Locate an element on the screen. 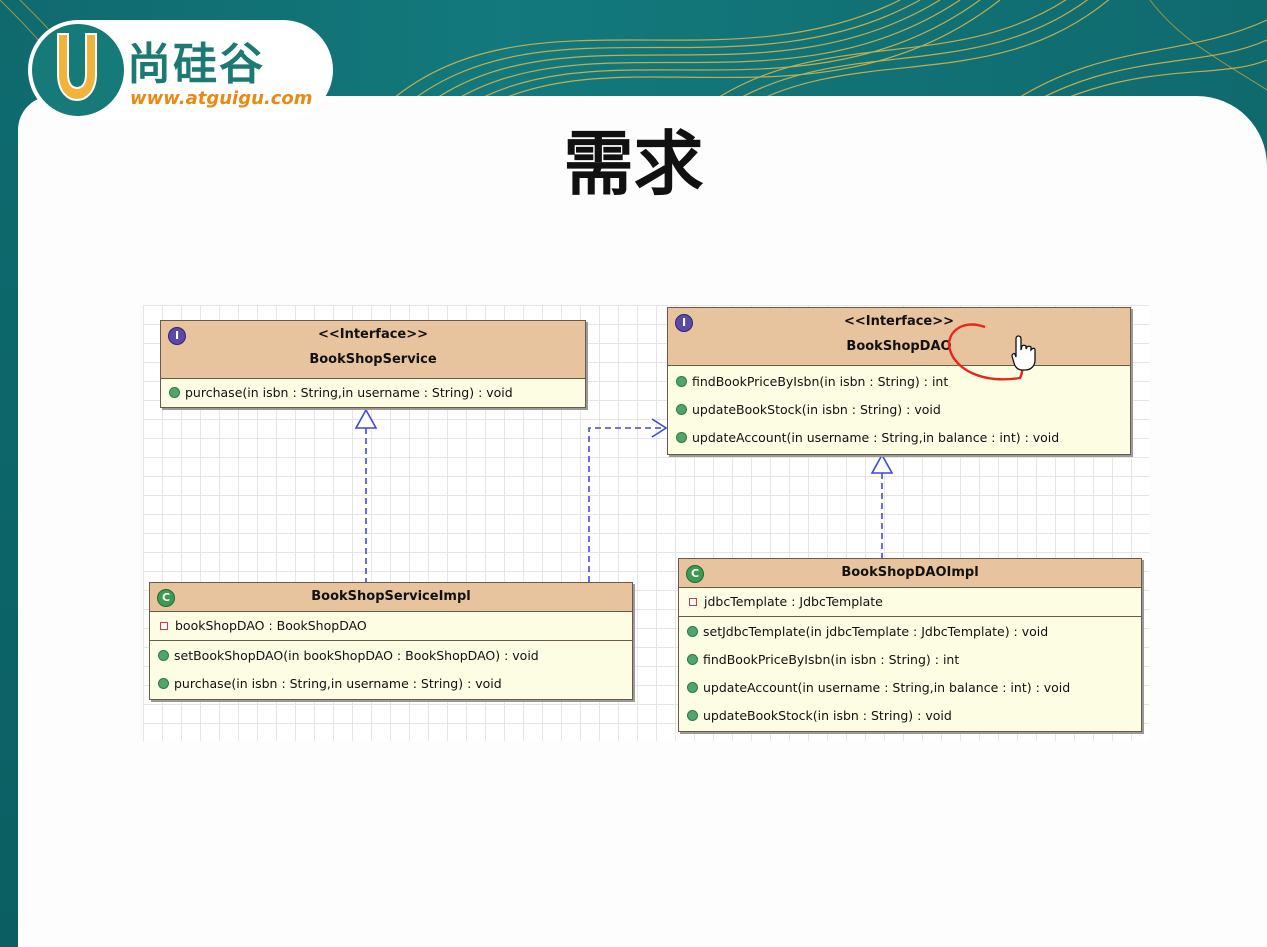 Image resolution: width=1267 pixels, height=947 pixels. hand-pointer-icon is located at coordinates (1023, 353).